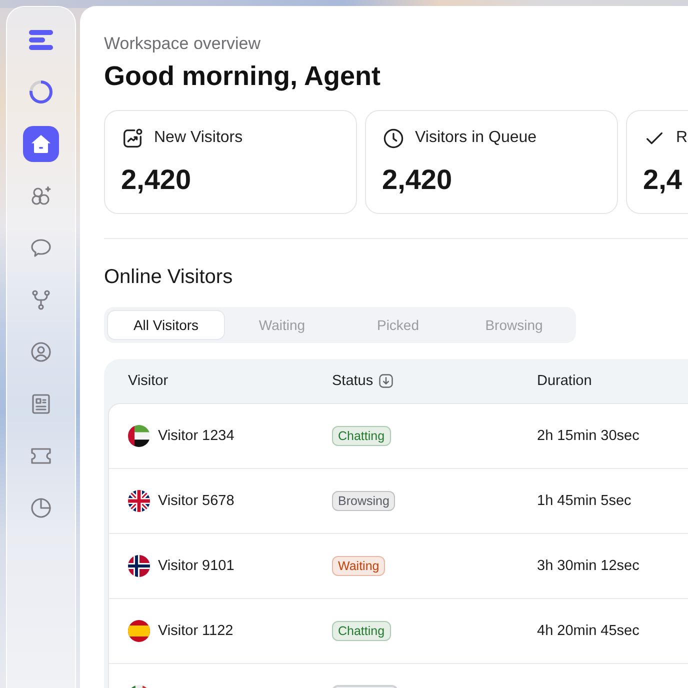  Describe the element at coordinates (476, 138) in the screenshot. I see `stat-label: Visitors in Queue` at that location.